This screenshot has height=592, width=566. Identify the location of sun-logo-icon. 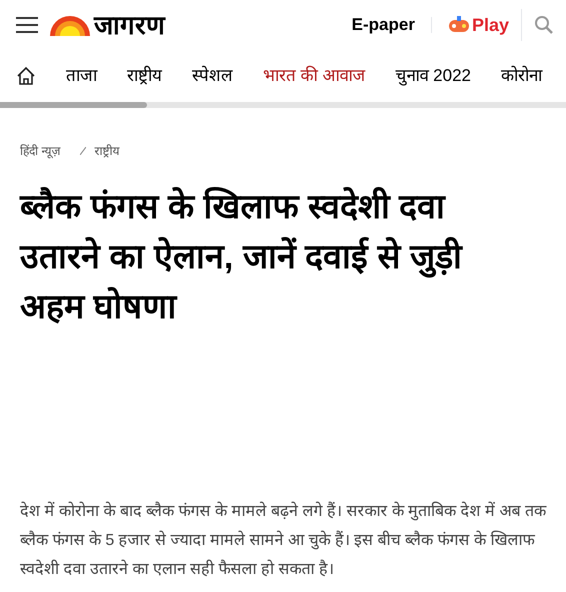
(70, 25).